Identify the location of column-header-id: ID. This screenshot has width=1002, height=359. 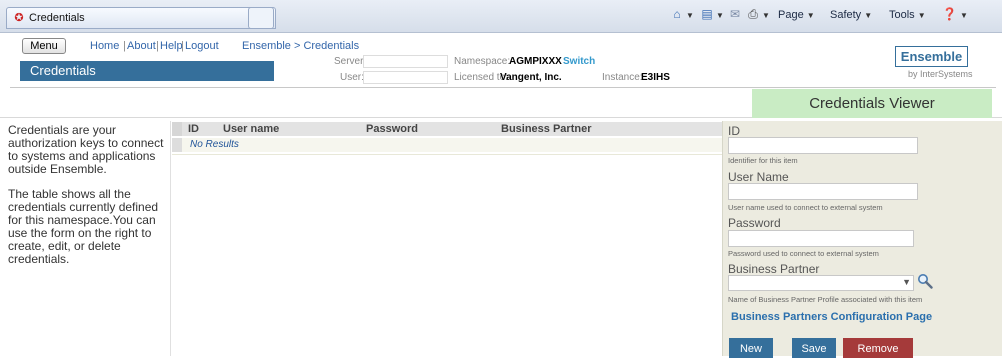
(193, 129).